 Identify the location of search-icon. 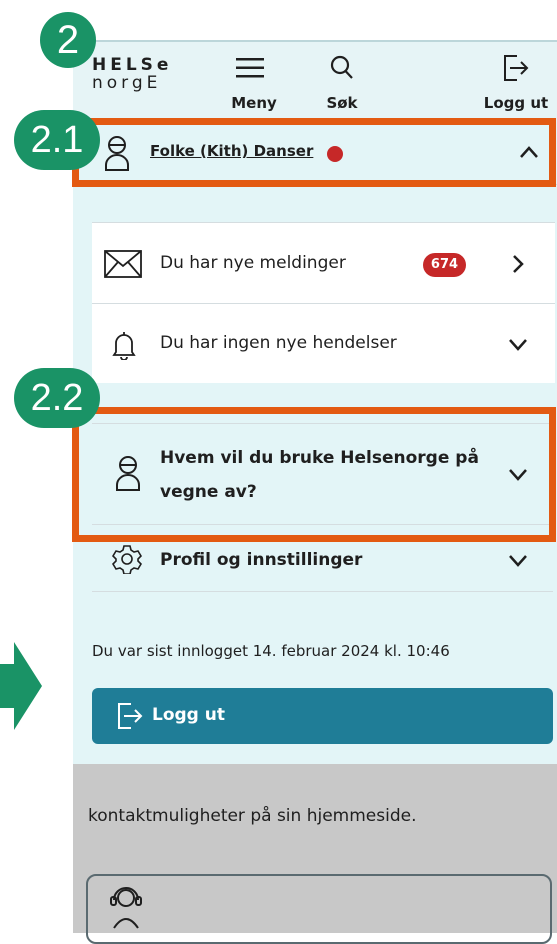
(342, 68).